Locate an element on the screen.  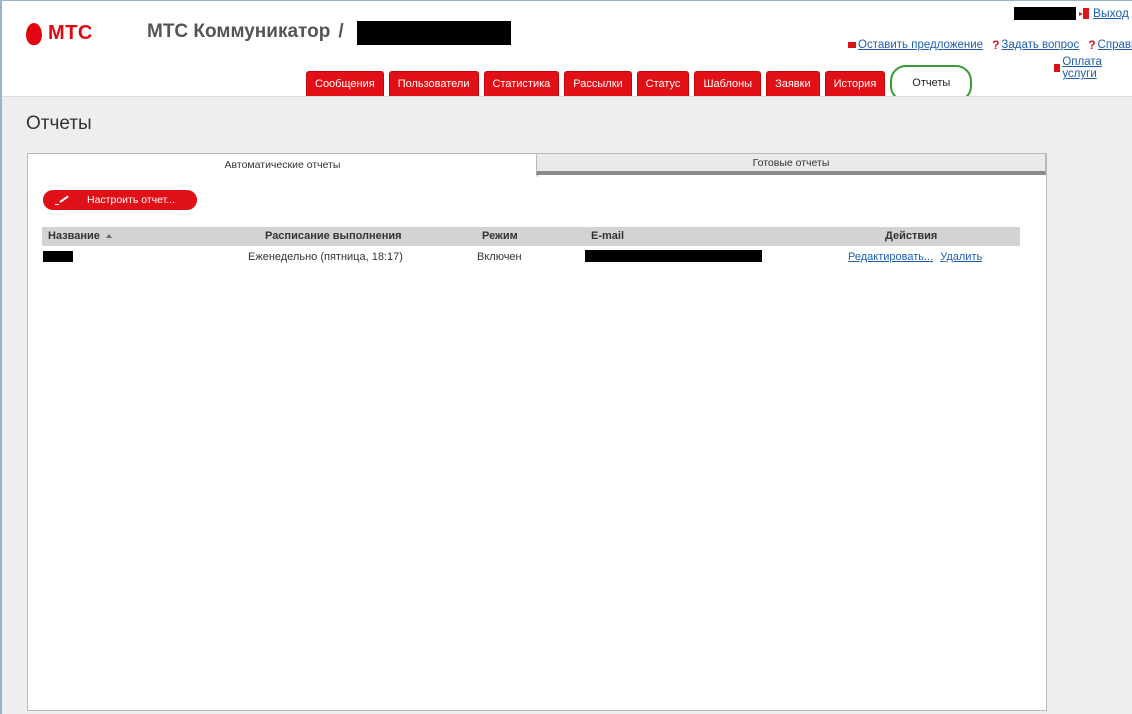
tab-messages: Сообщения is located at coordinates (345, 83).